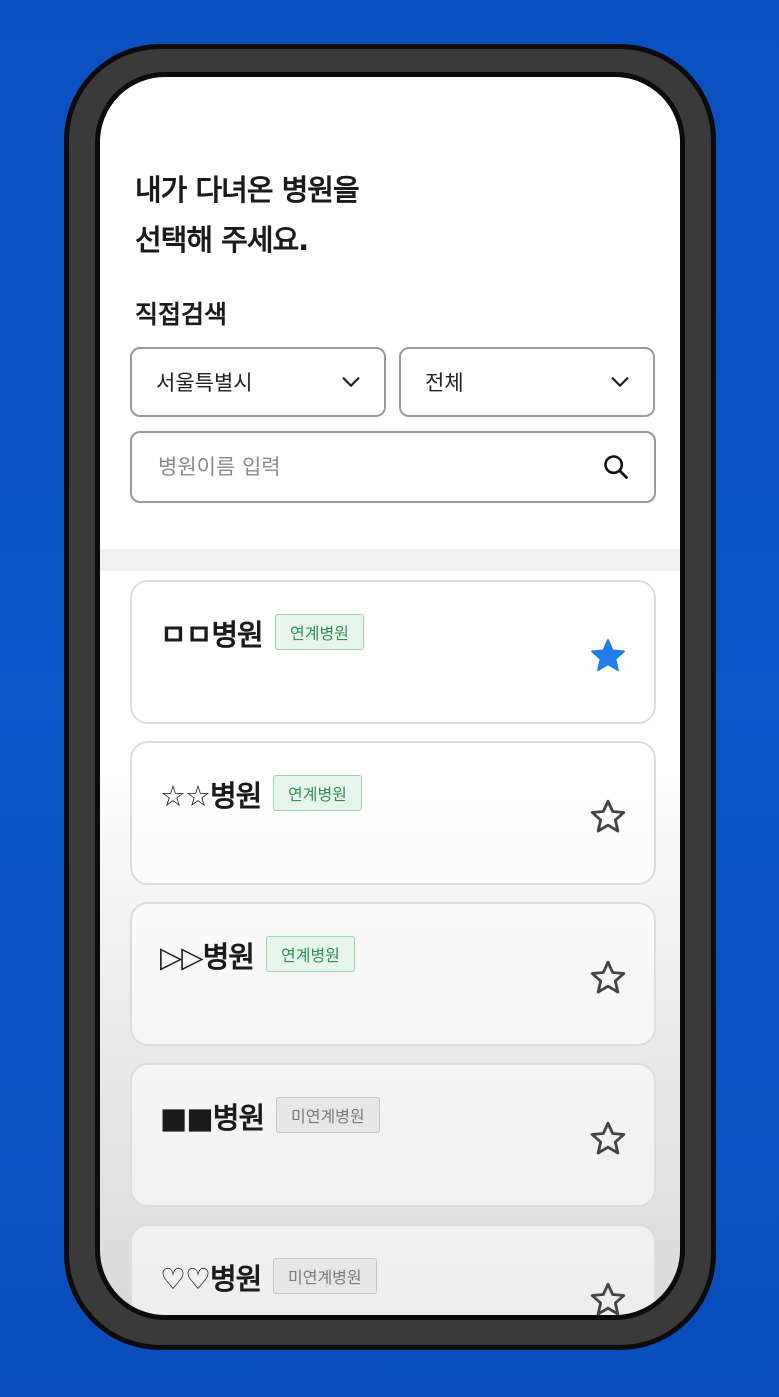 Image resolution: width=779 pixels, height=1397 pixels. What do you see at coordinates (393, 652) in the screenshot?
I see `hospital-card: ㅁㅁ병원 연계병원` at bounding box center [393, 652].